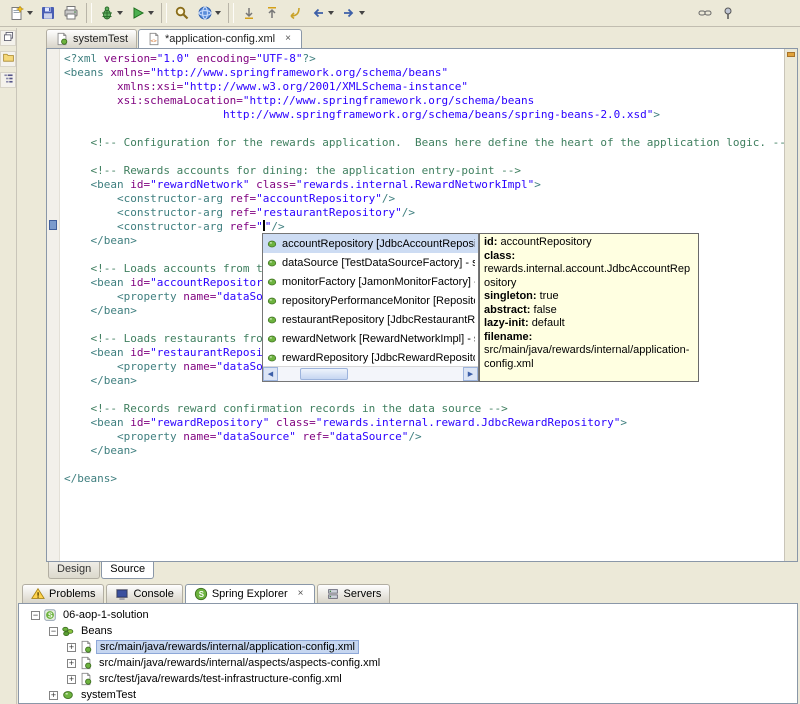 This screenshot has width=800, height=704. I want to click on next-annotation-button, so click(249, 13).